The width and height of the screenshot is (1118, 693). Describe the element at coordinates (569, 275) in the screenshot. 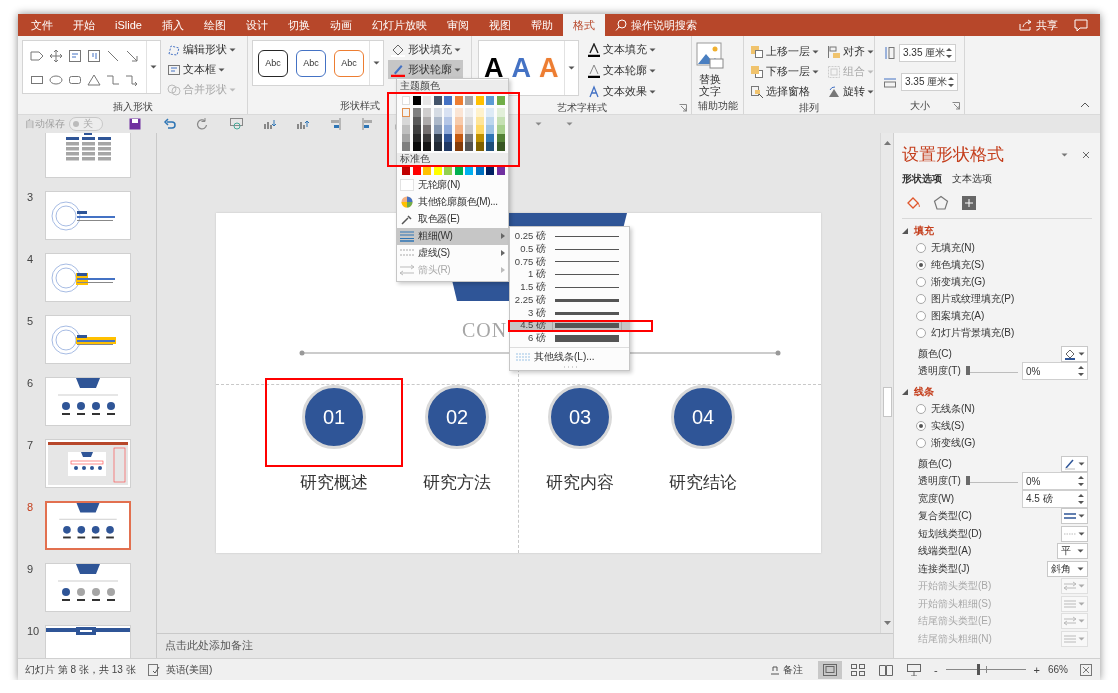

I see `weight-option: 1 磅` at that location.